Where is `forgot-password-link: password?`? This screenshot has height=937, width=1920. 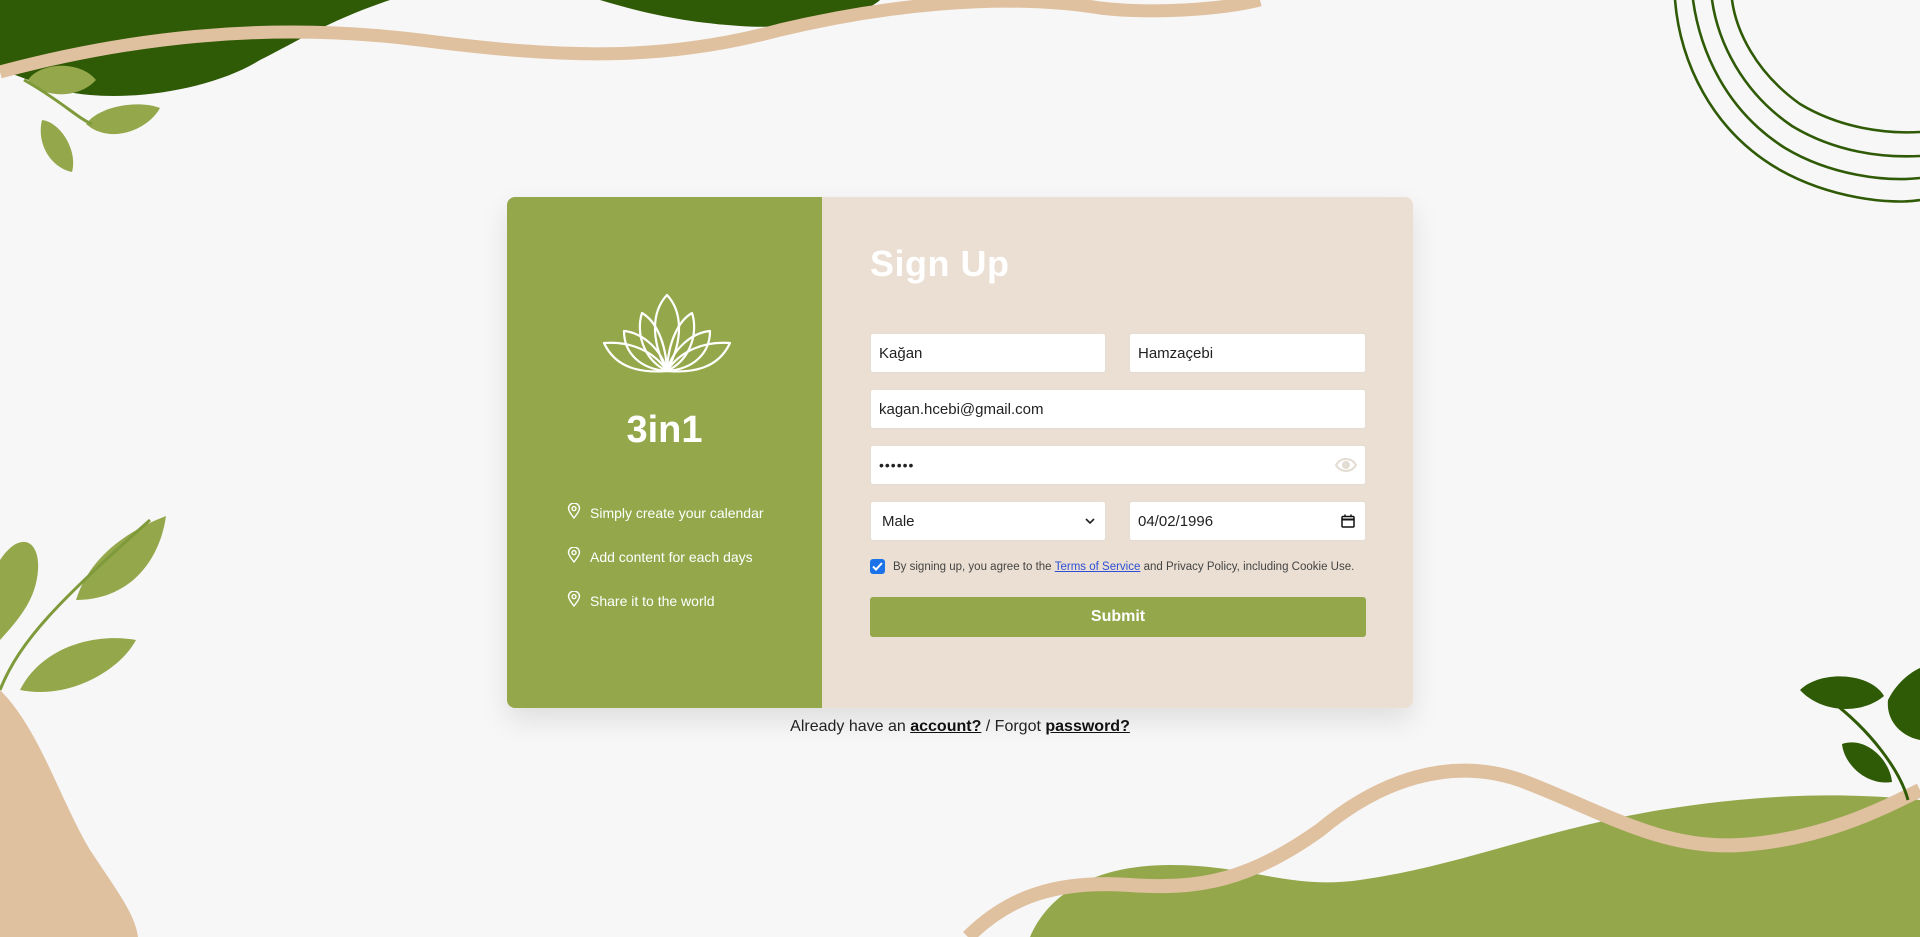 forgot-password-link: password? is located at coordinates (1087, 726).